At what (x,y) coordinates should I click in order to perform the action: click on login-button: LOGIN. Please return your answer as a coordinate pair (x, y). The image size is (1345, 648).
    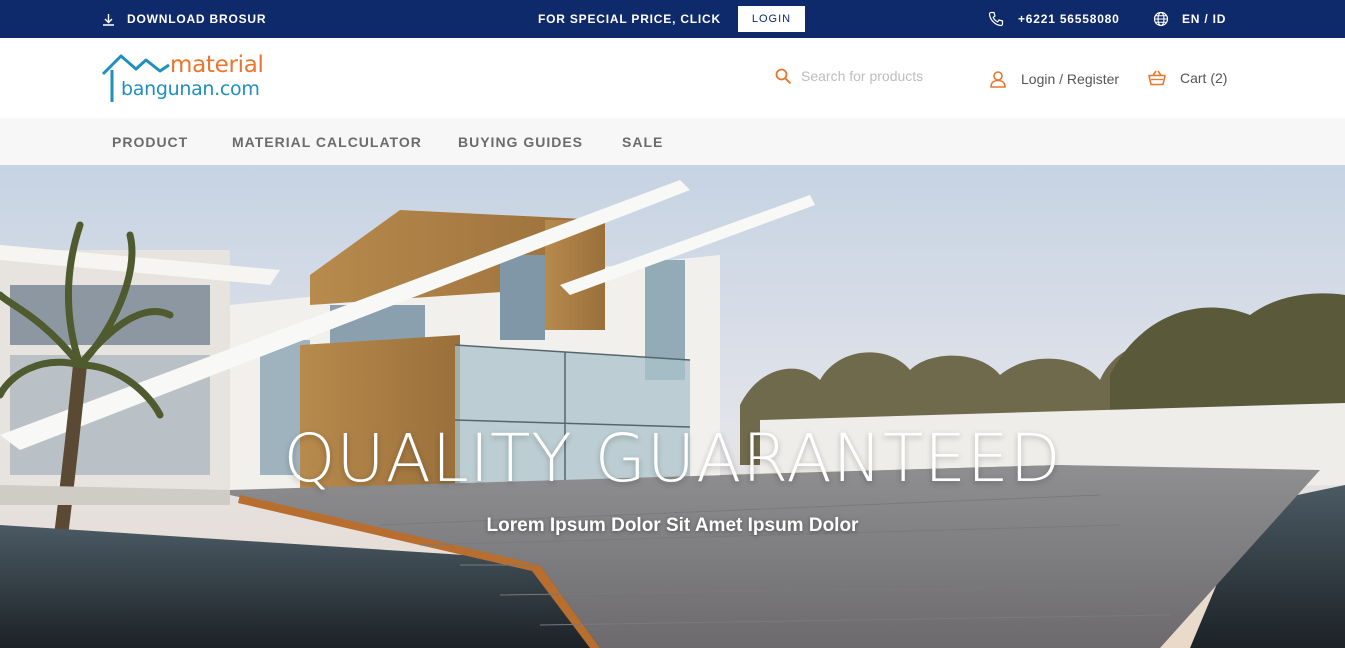
    Looking at the image, I should click on (771, 19).